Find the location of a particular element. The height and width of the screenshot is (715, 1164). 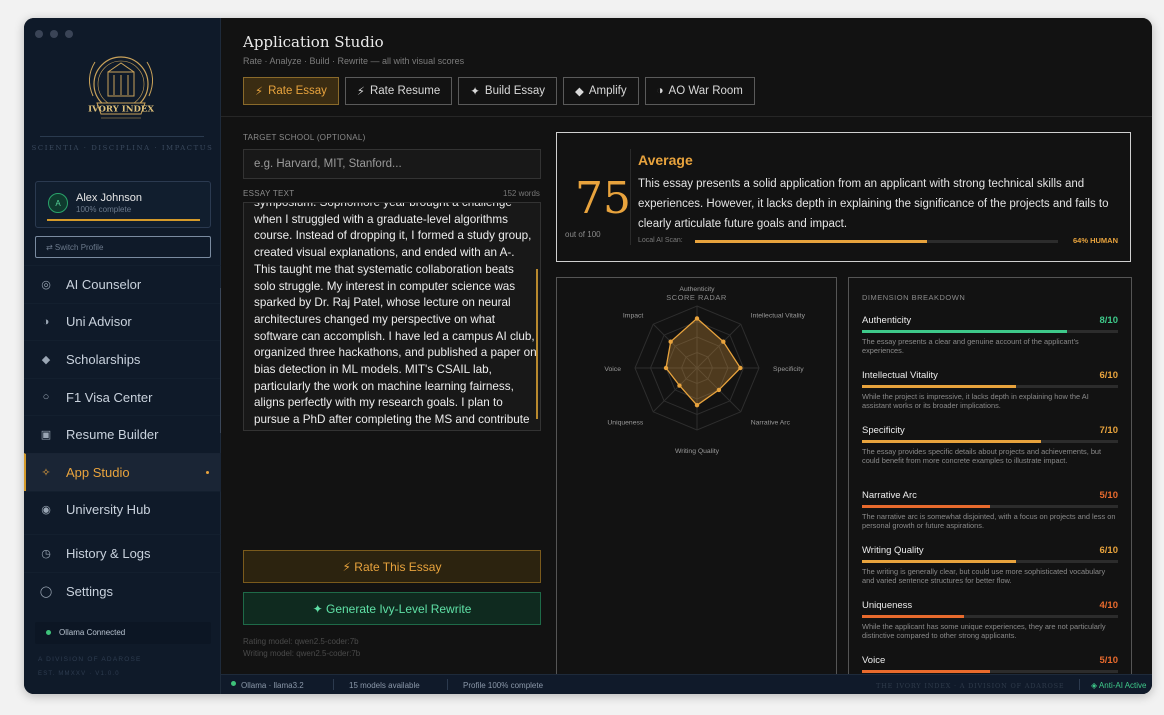

radar-axis-label: Voice is located at coordinates (612, 369).